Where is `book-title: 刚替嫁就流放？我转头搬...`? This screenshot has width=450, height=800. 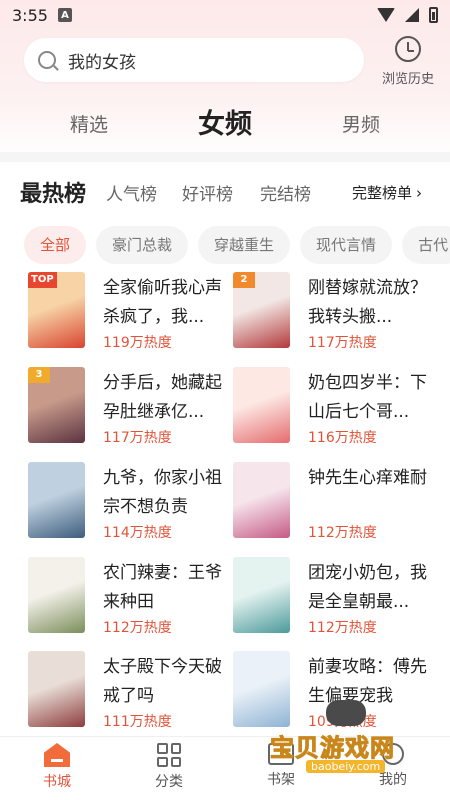
book-title: 刚替嫁就流放？我转头搬... is located at coordinates (367, 302).